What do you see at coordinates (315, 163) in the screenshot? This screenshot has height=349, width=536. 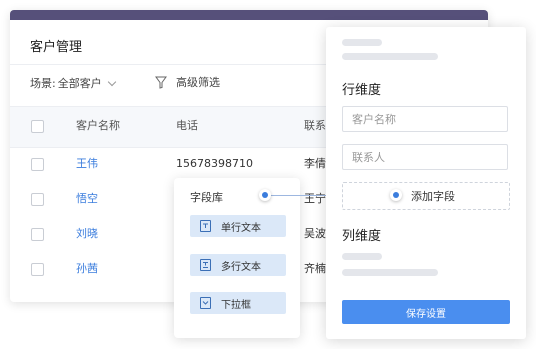 I see `customer-contact: 李倩` at bounding box center [315, 163].